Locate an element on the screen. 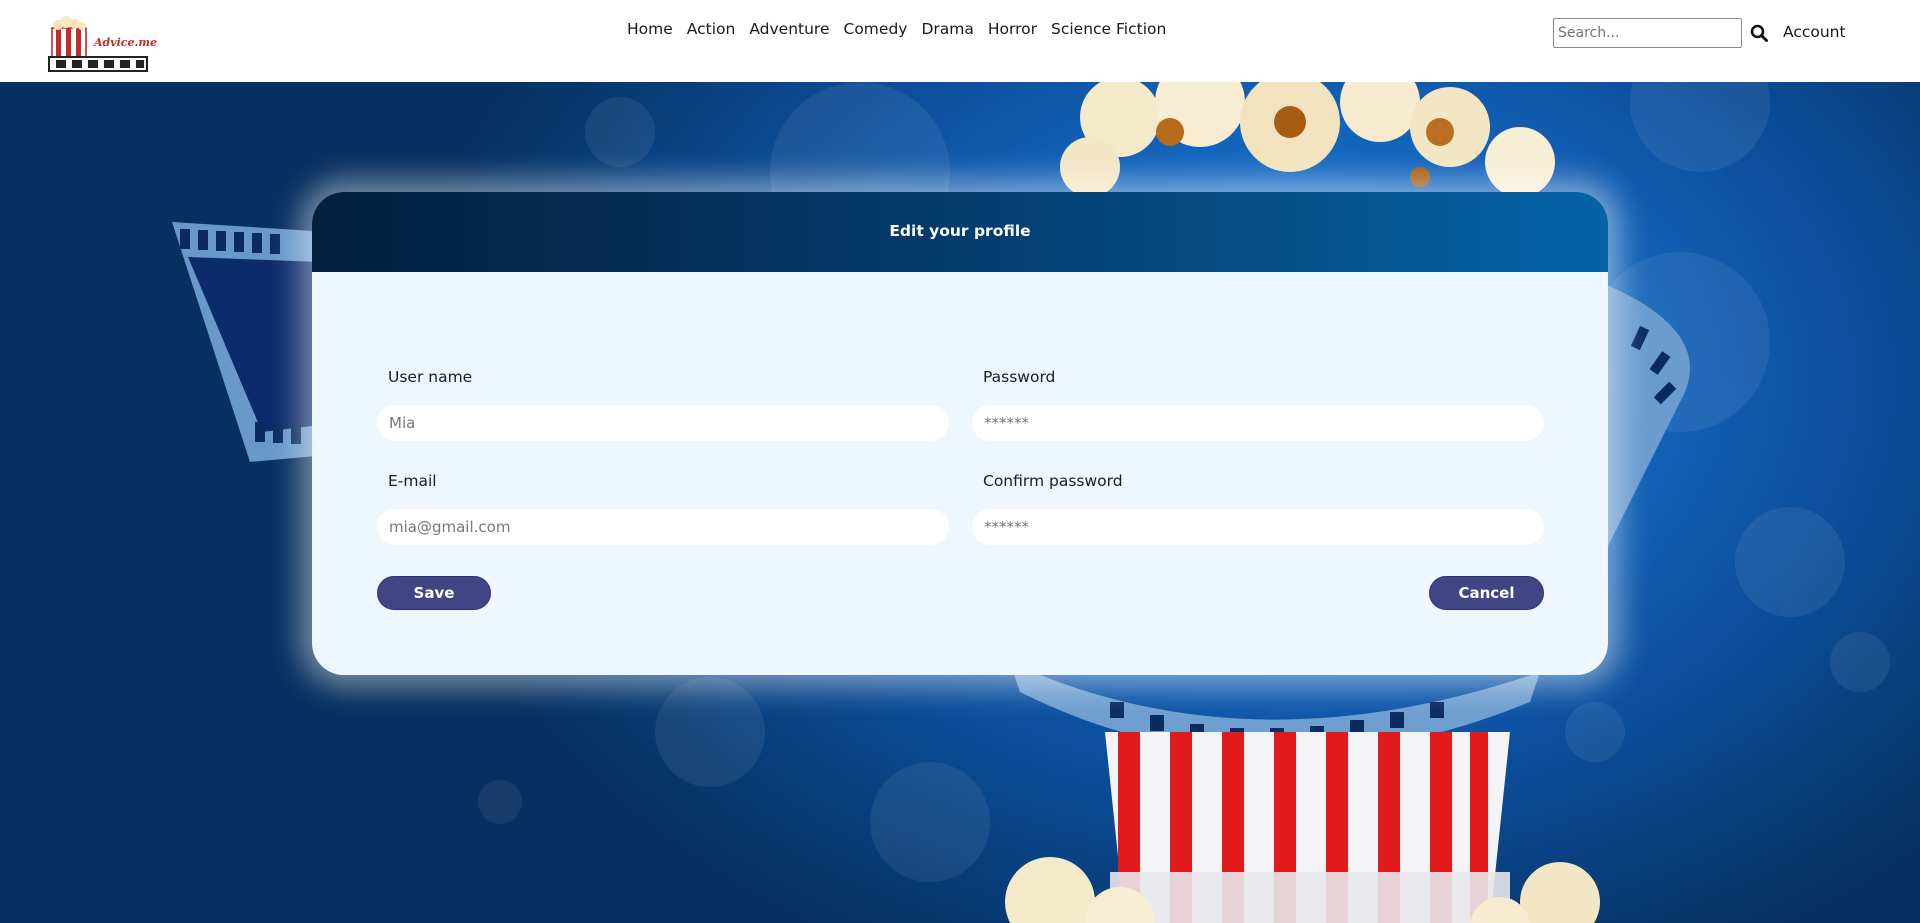 The width and height of the screenshot is (1920, 923). popcorn-top is located at coordinates (1307, 139).